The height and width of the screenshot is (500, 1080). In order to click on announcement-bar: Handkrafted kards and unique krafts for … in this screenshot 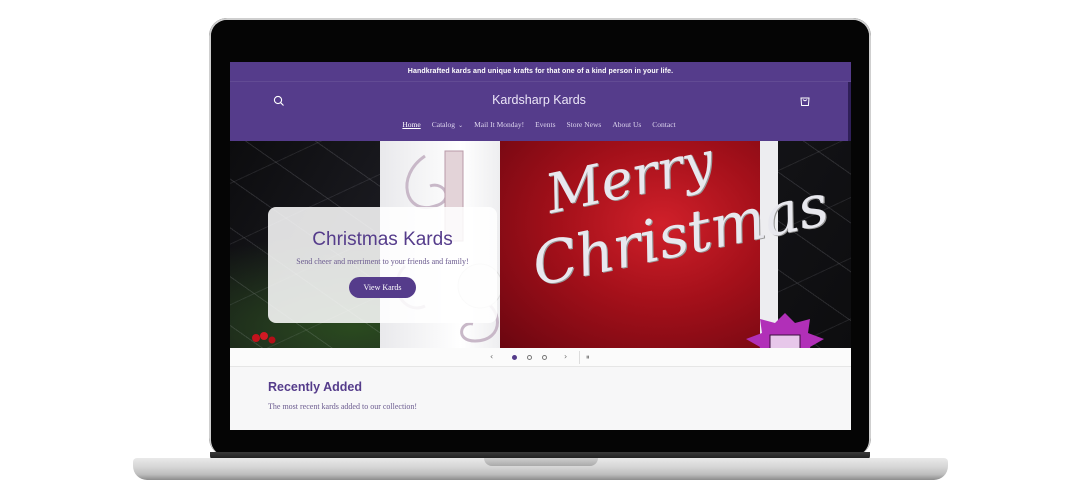, I will do `click(540, 72)`.